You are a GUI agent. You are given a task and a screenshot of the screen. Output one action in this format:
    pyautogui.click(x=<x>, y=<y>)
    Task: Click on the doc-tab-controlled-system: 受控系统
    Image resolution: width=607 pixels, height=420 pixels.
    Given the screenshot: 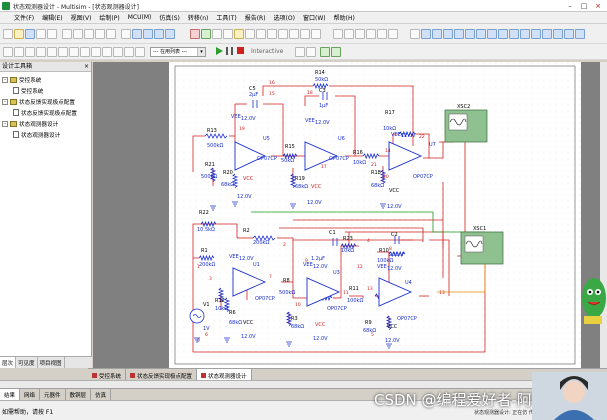 What is the action you would take?
    pyautogui.click(x=107, y=374)
    